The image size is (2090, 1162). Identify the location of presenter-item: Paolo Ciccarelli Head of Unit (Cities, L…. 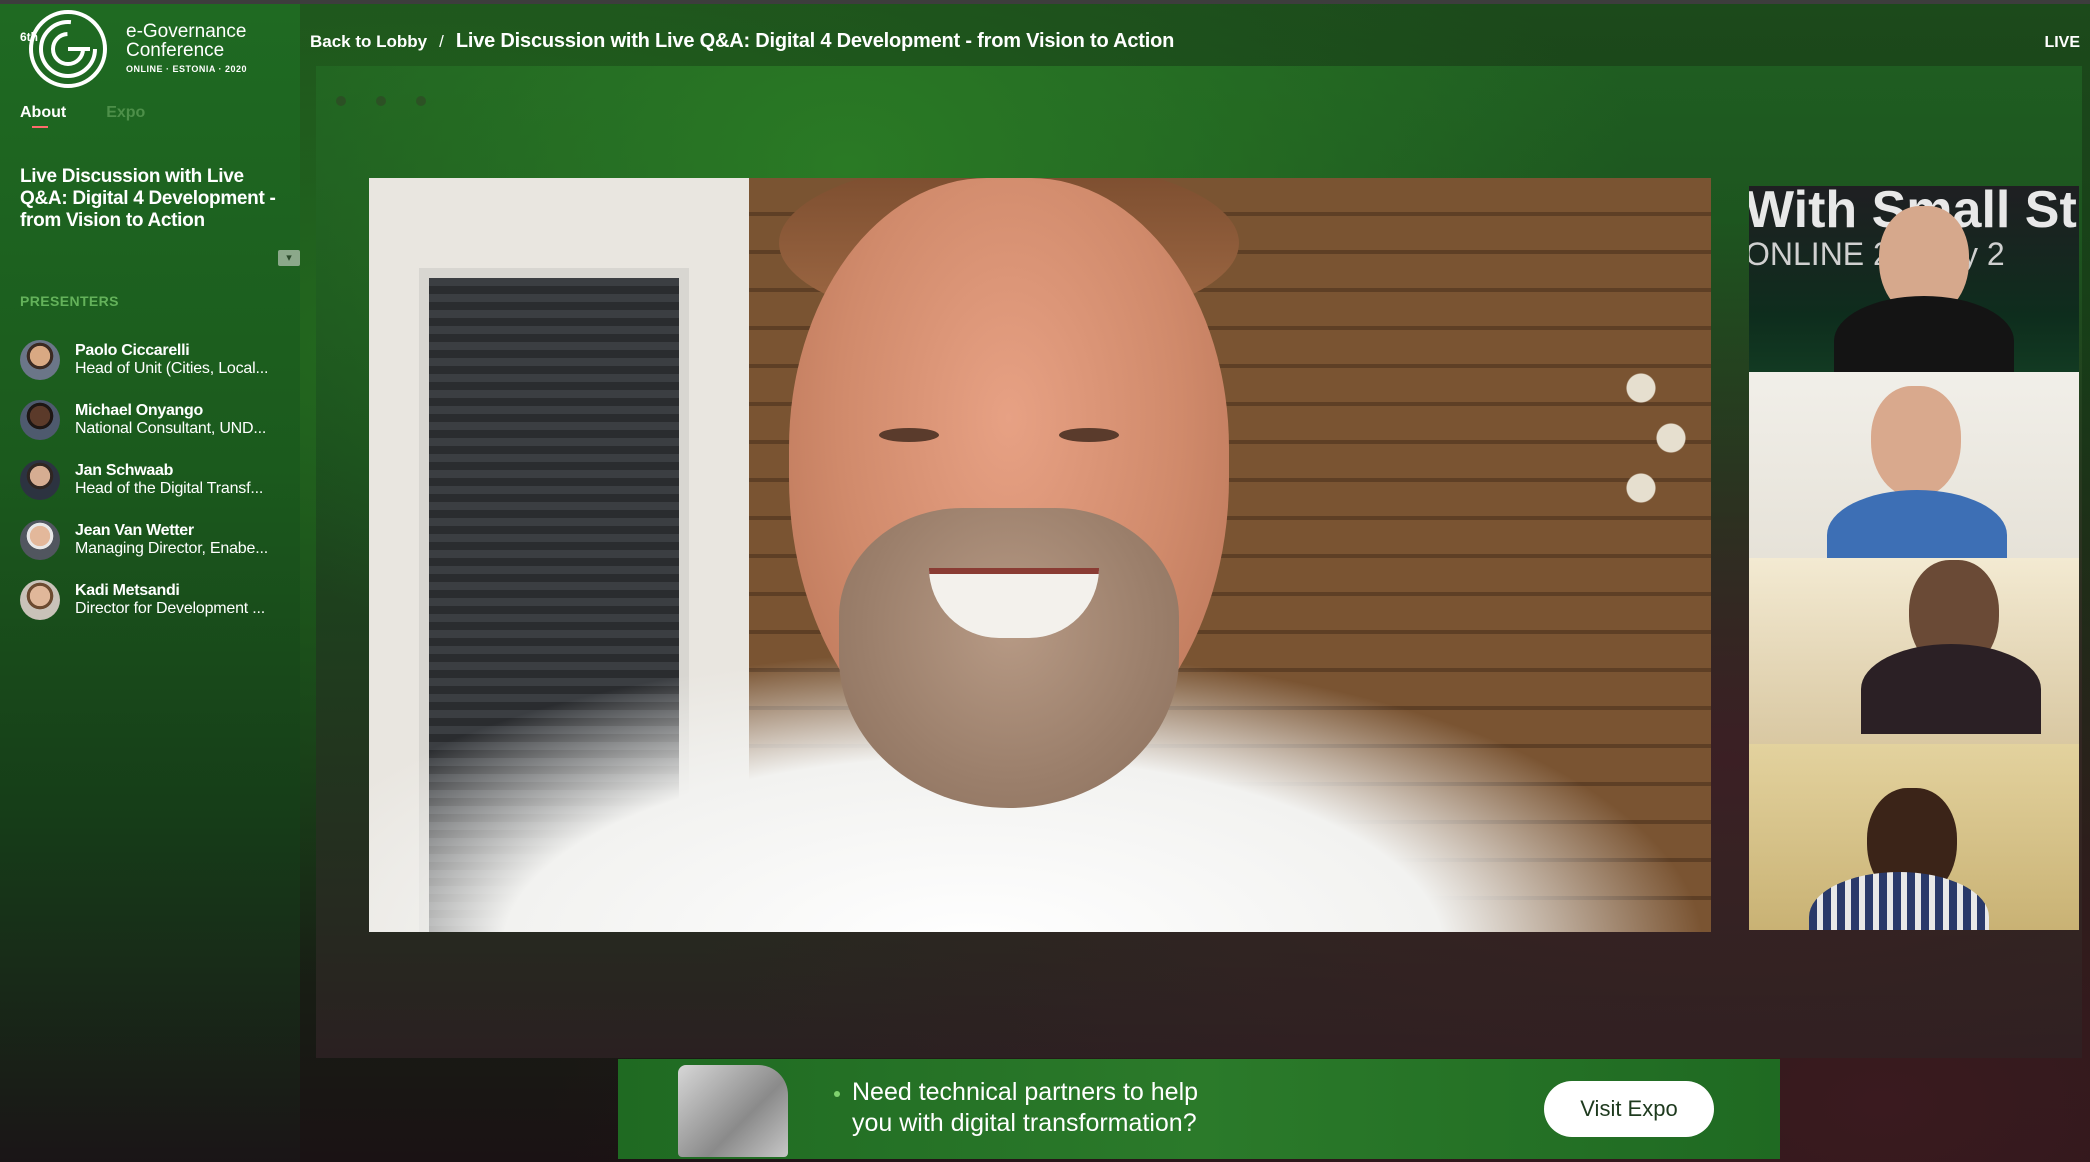
(155, 360).